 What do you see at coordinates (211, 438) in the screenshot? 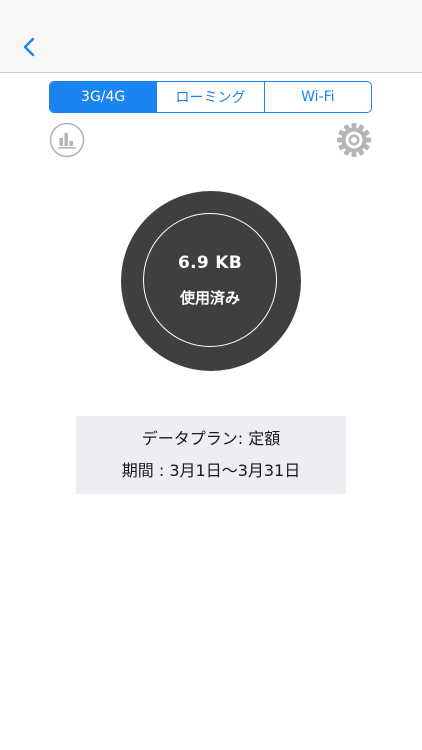
I see `plan-type: データプラン: 定額` at bounding box center [211, 438].